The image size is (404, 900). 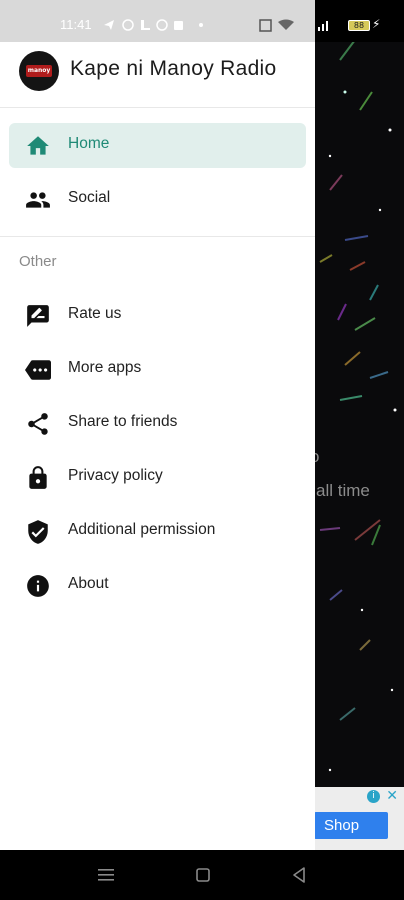 What do you see at coordinates (142, 529) in the screenshot?
I see `menu-item-label: Additional permission` at bounding box center [142, 529].